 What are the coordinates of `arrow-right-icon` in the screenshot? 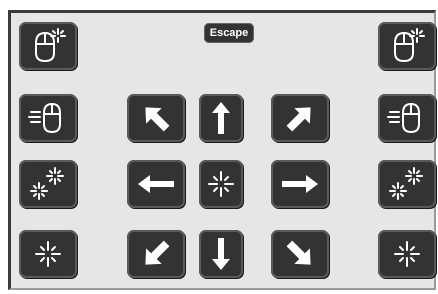 It's located at (300, 184).